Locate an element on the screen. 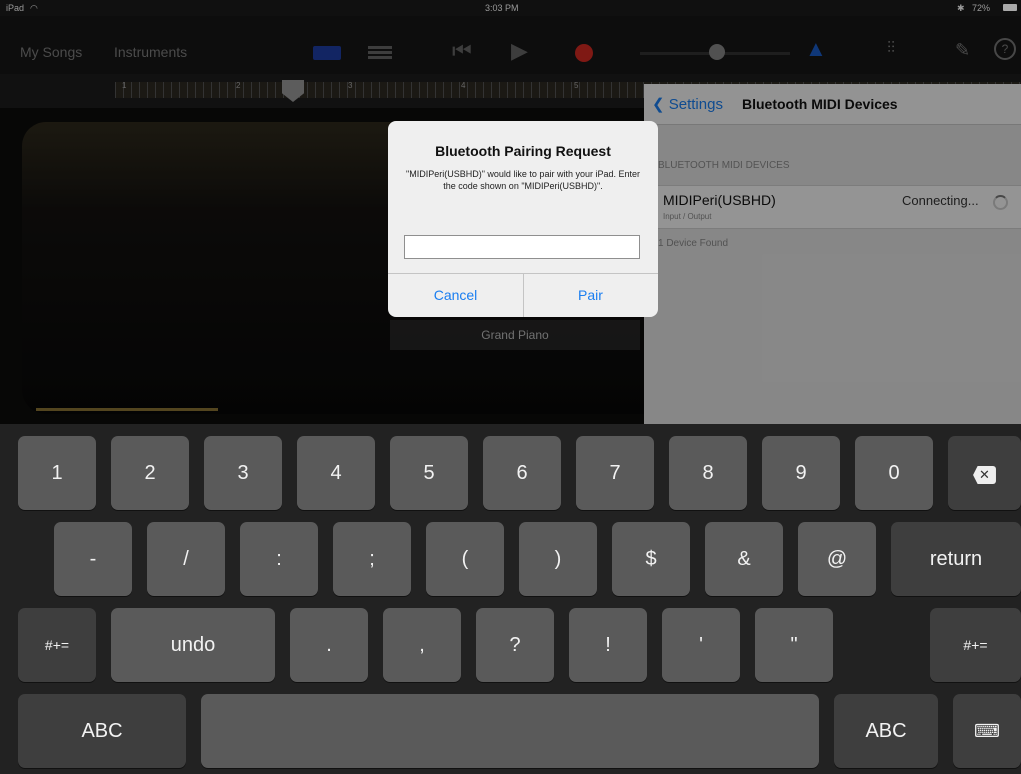  alert-title: Bluetooth Pairing Request is located at coordinates (523, 151).